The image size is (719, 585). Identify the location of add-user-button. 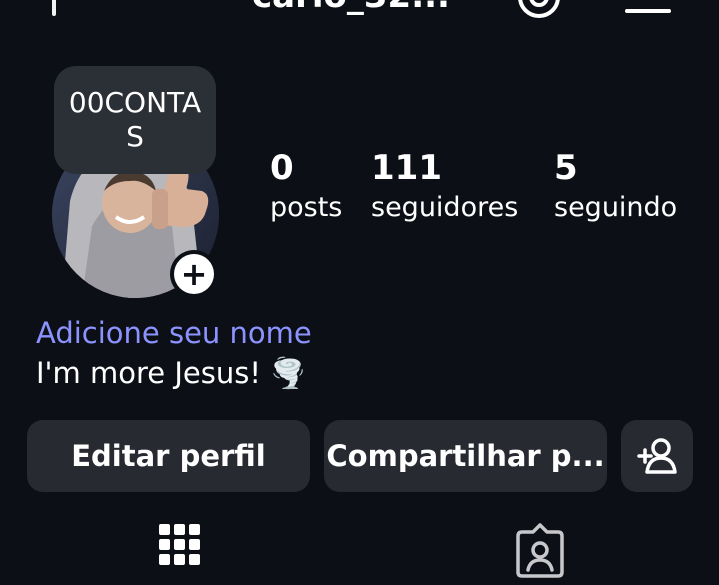
(657, 456).